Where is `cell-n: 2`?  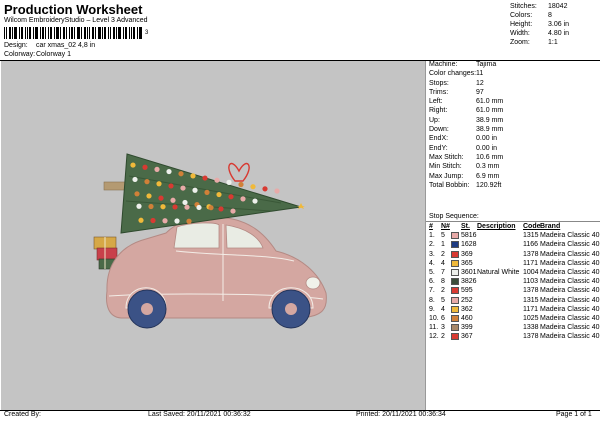 cell-n: 2 is located at coordinates (443, 337).